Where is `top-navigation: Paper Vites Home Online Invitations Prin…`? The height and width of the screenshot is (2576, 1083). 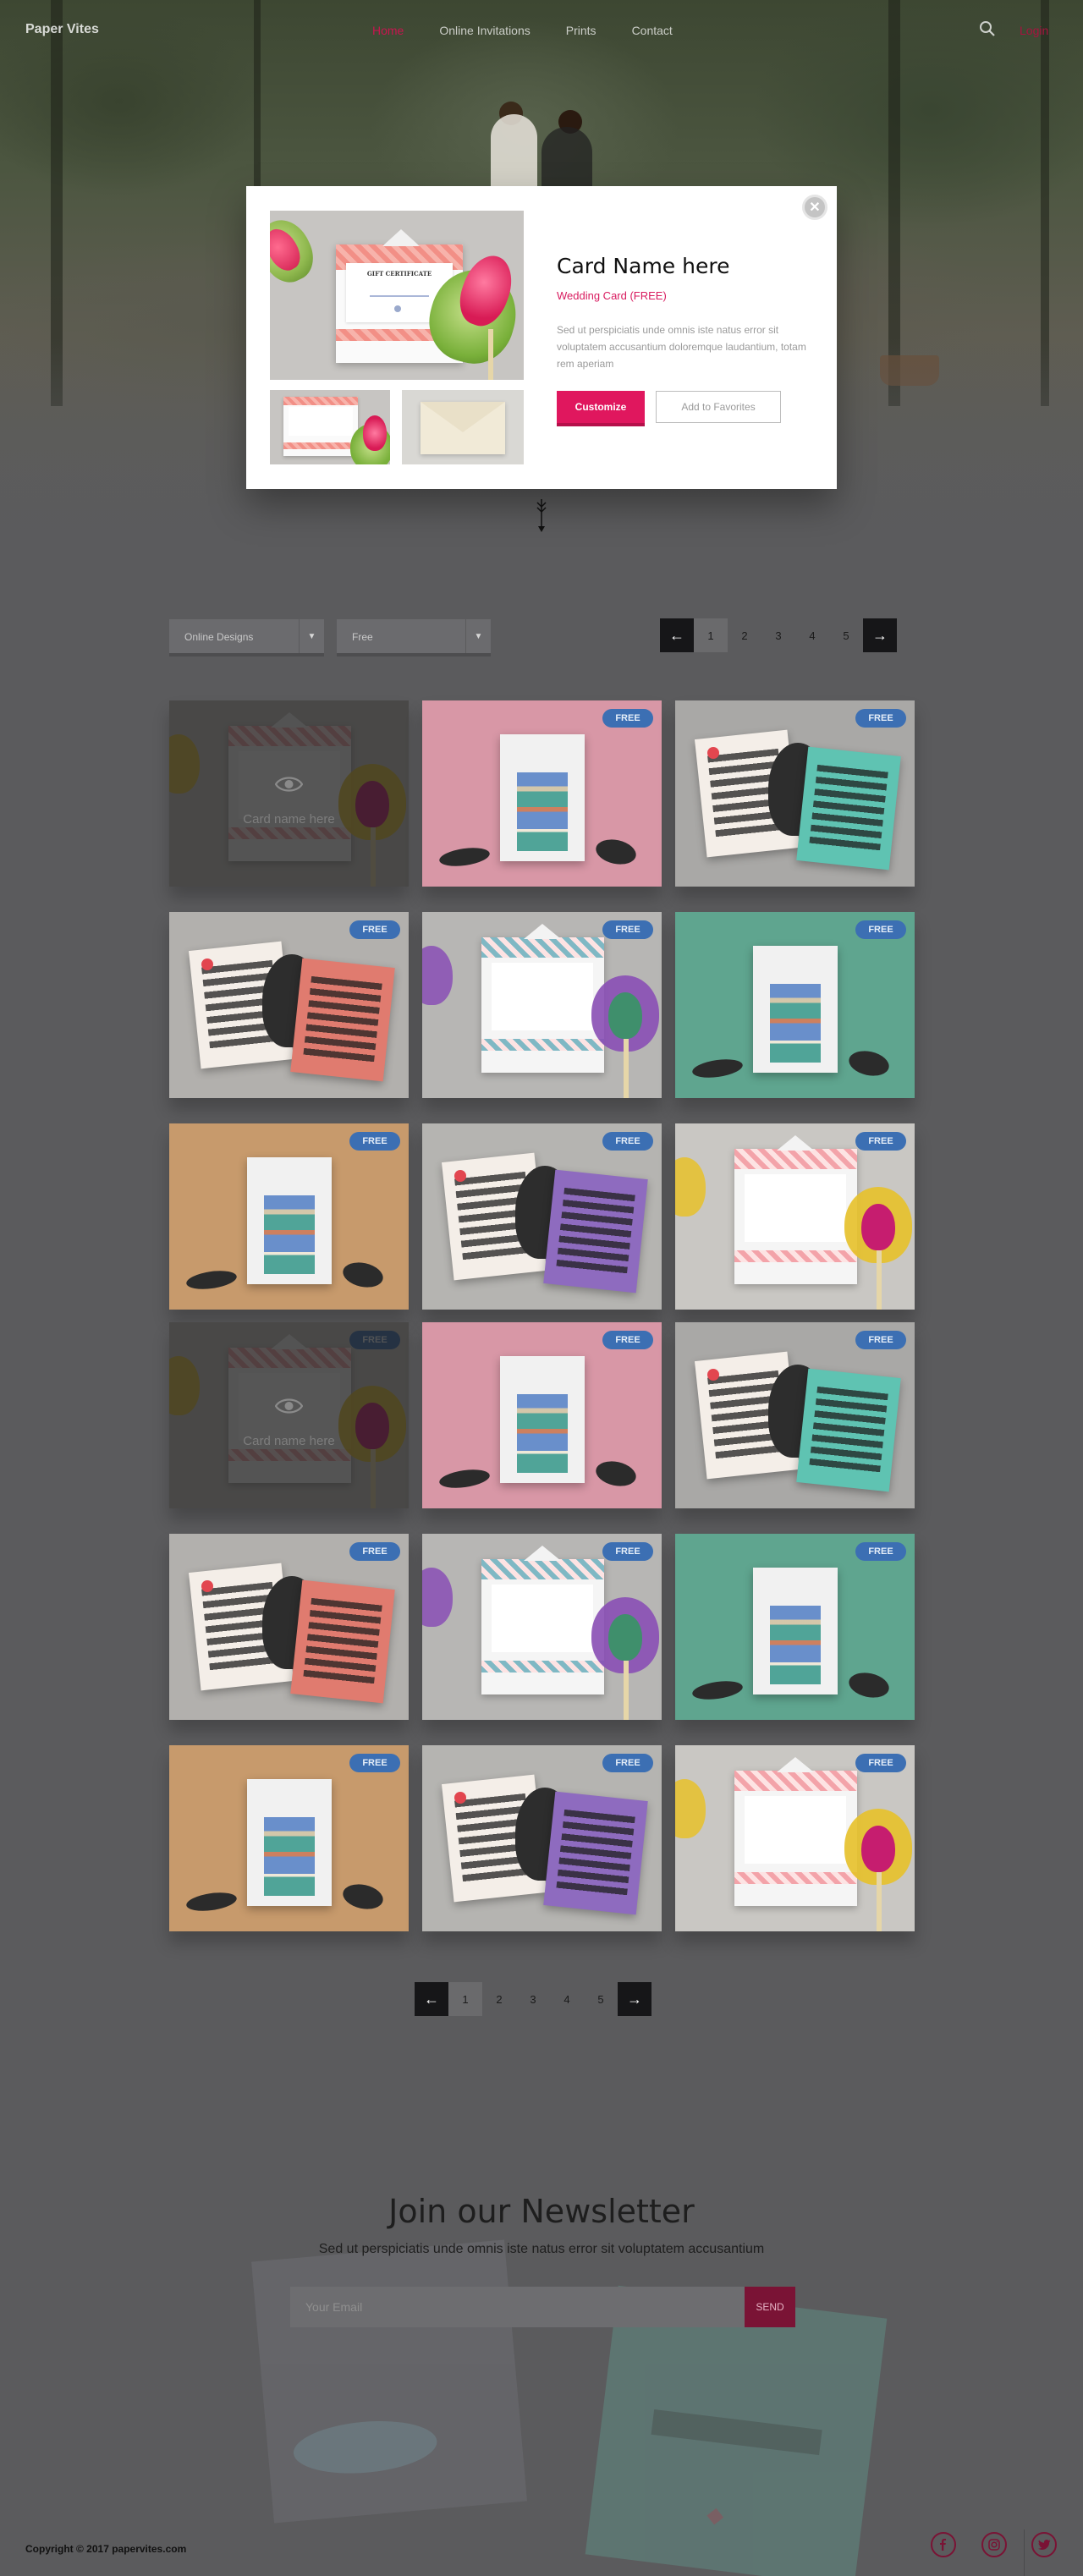
top-navigation: Paper Vites Home Online Invitations Prin… is located at coordinates (541, 30).